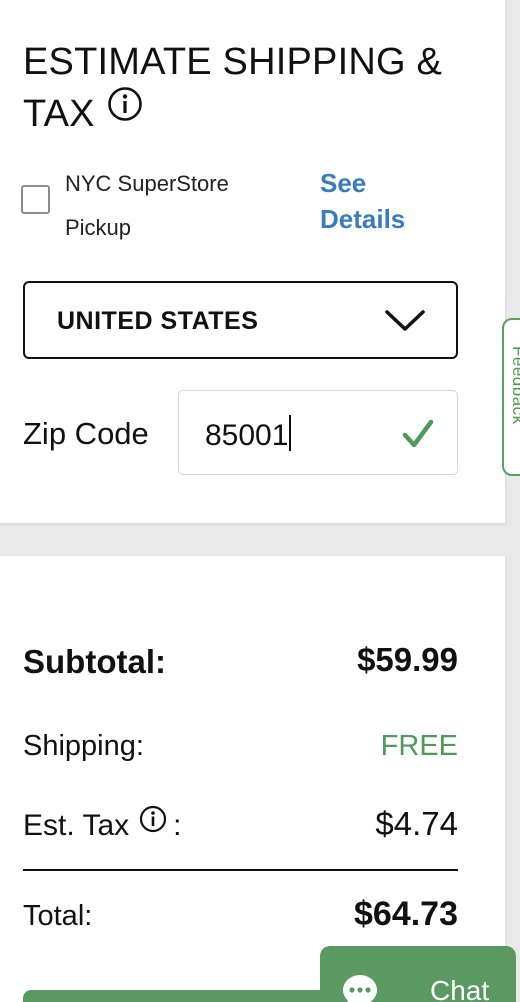 The height and width of the screenshot is (1002, 520). I want to click on zip-code-text: 85001, so click(247, 435).